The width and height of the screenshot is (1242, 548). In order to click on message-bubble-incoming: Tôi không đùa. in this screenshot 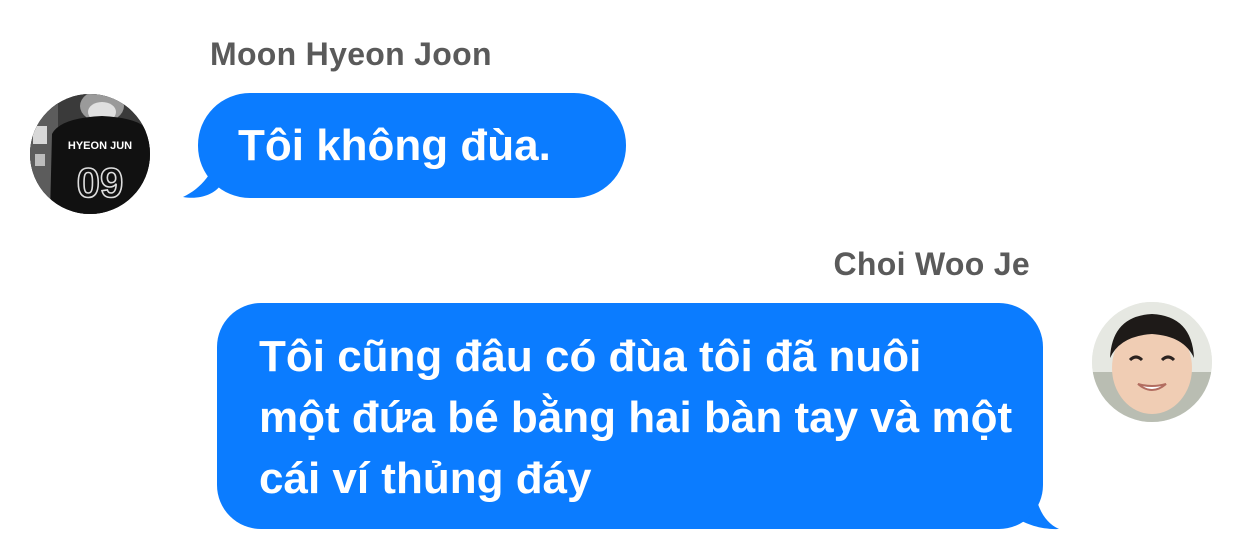, I will do `click(412, 145)`.